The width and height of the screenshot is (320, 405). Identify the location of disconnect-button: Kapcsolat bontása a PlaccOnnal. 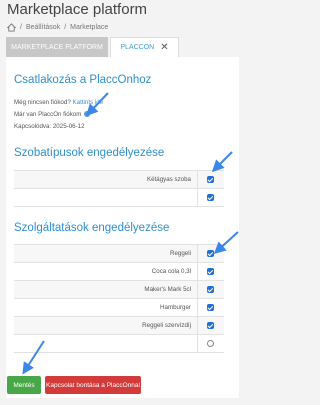
(93, 385).